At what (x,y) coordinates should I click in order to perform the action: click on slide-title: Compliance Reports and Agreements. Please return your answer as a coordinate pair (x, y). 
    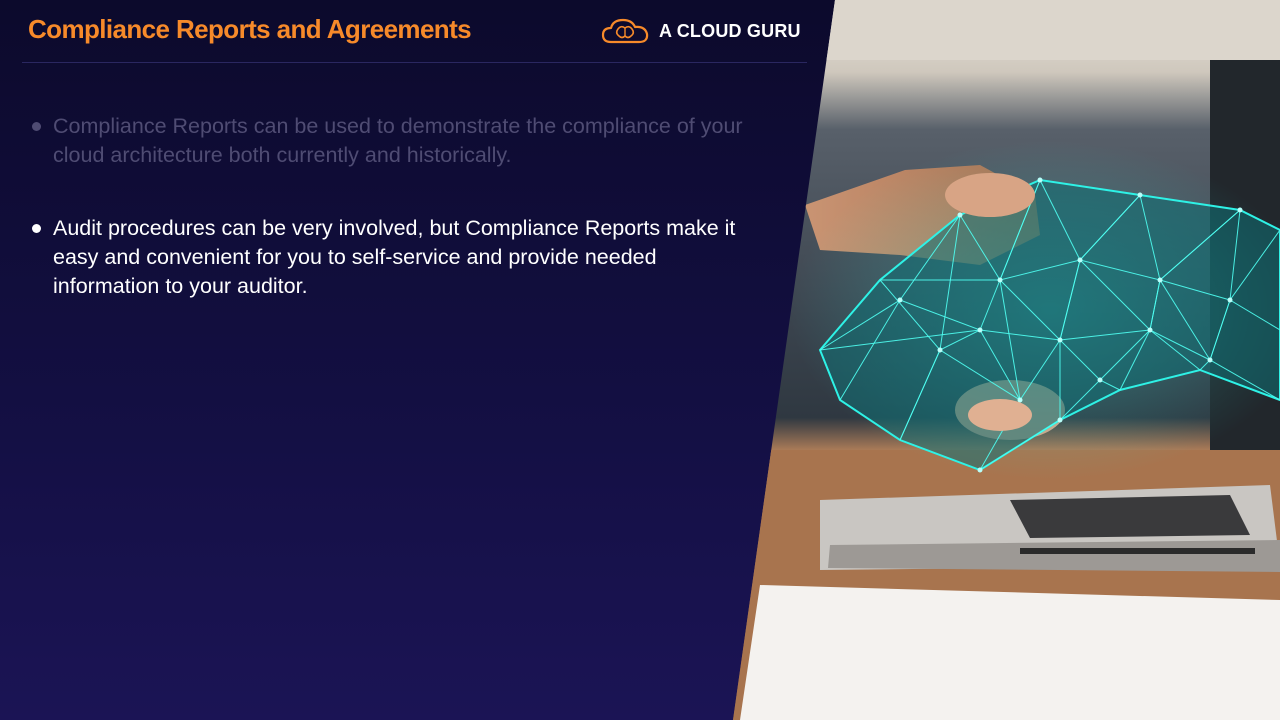
    Looking at the image, I should click on (250, 29).